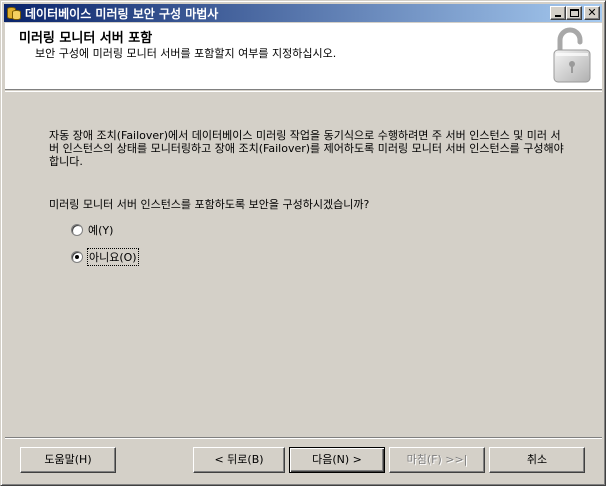  What do you see at coordinates (14, 13) in the screenshot?
I see `database-app-icon` at bounding box center [14, 13].